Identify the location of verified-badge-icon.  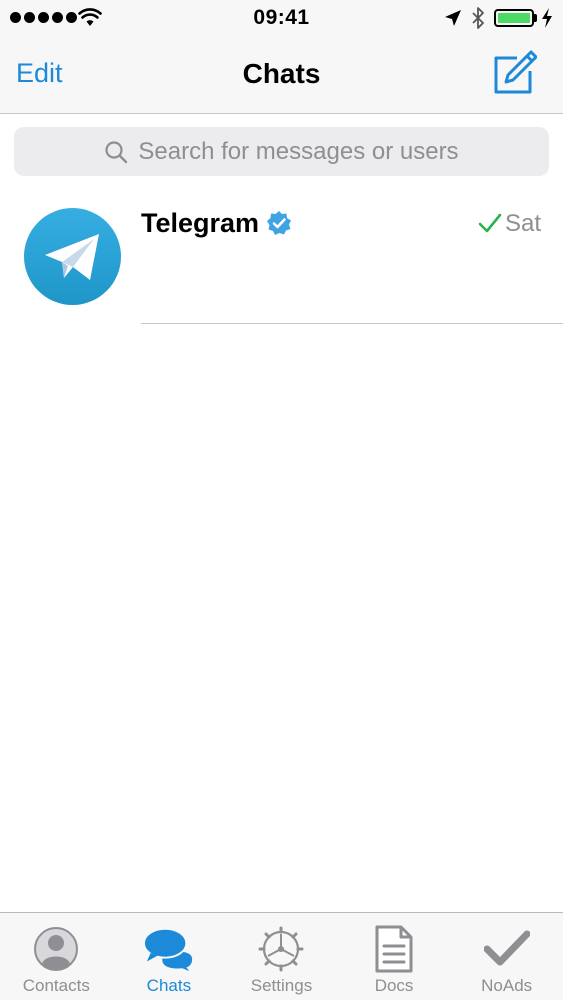
(279, 223).